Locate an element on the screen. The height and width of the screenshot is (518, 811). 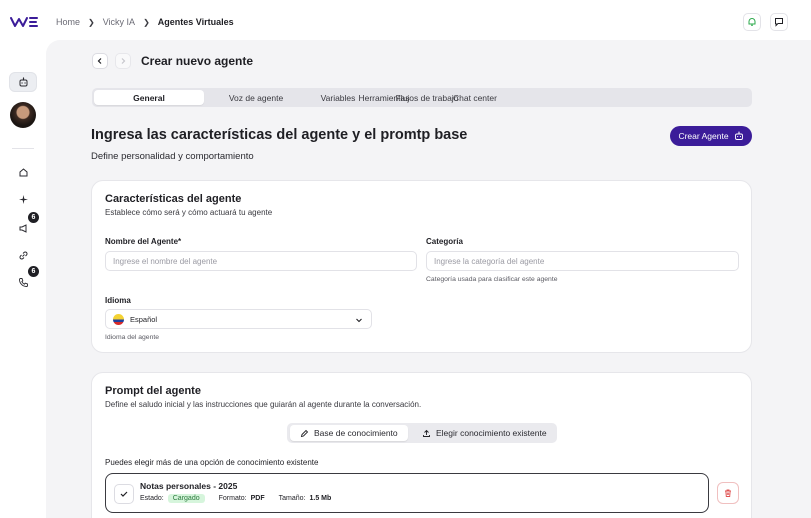
chevron-right-icon is located at coordinates (123, 61).